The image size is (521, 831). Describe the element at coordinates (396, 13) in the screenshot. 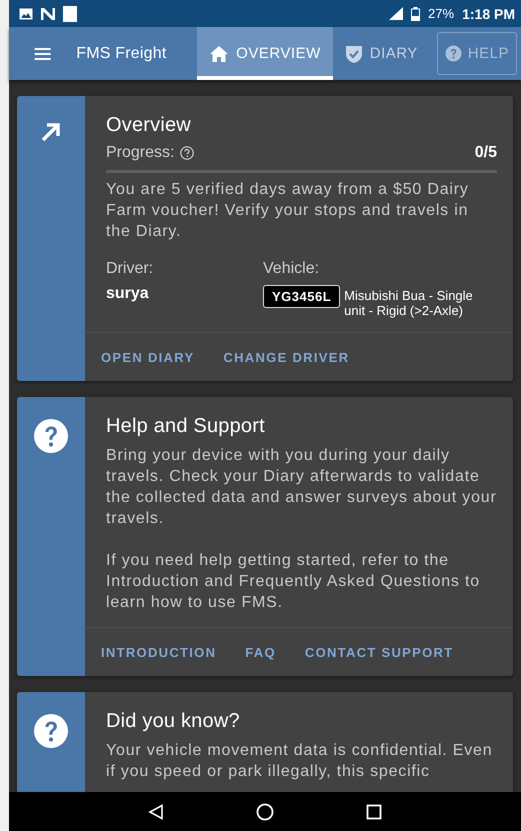

I see `signal-icon` at that location.